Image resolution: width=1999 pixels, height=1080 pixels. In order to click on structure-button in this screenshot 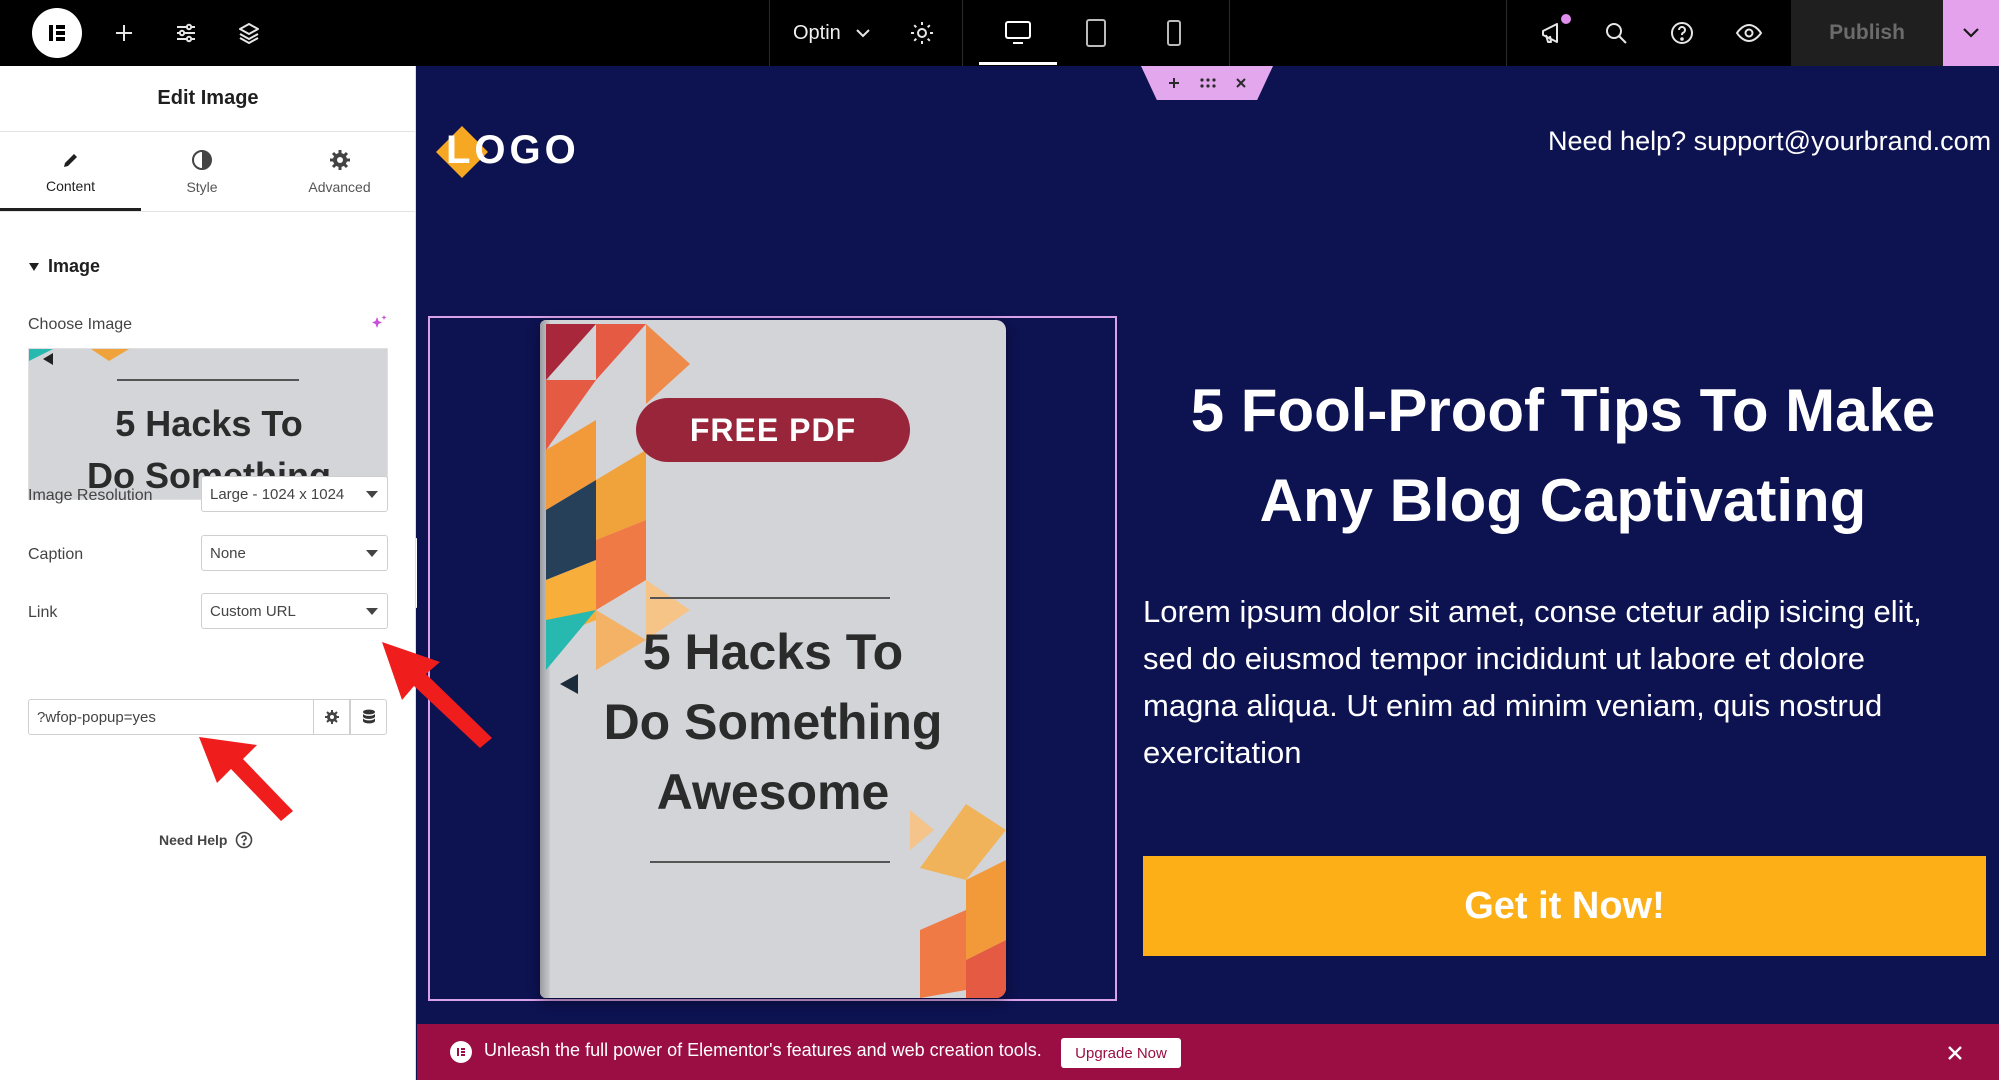, I will do `click(249, 33)`.